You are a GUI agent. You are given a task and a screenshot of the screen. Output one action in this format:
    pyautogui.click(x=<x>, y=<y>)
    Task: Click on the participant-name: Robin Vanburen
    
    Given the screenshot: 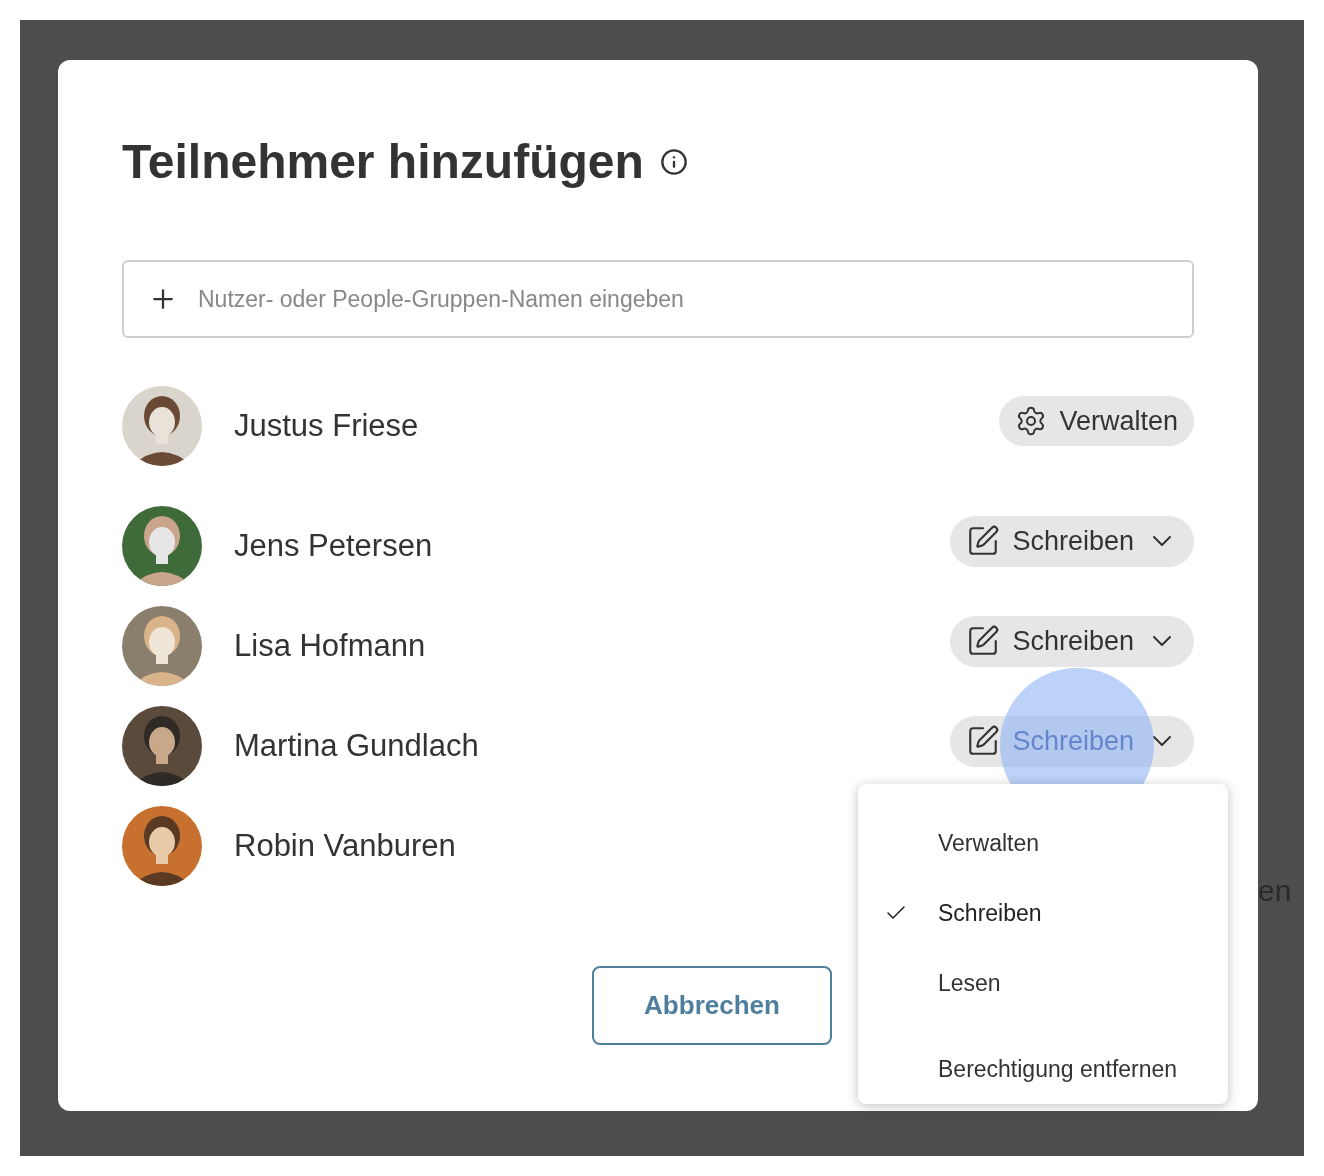 What is the action you would take?
    pyautogui.click(x=345, y=845)
    